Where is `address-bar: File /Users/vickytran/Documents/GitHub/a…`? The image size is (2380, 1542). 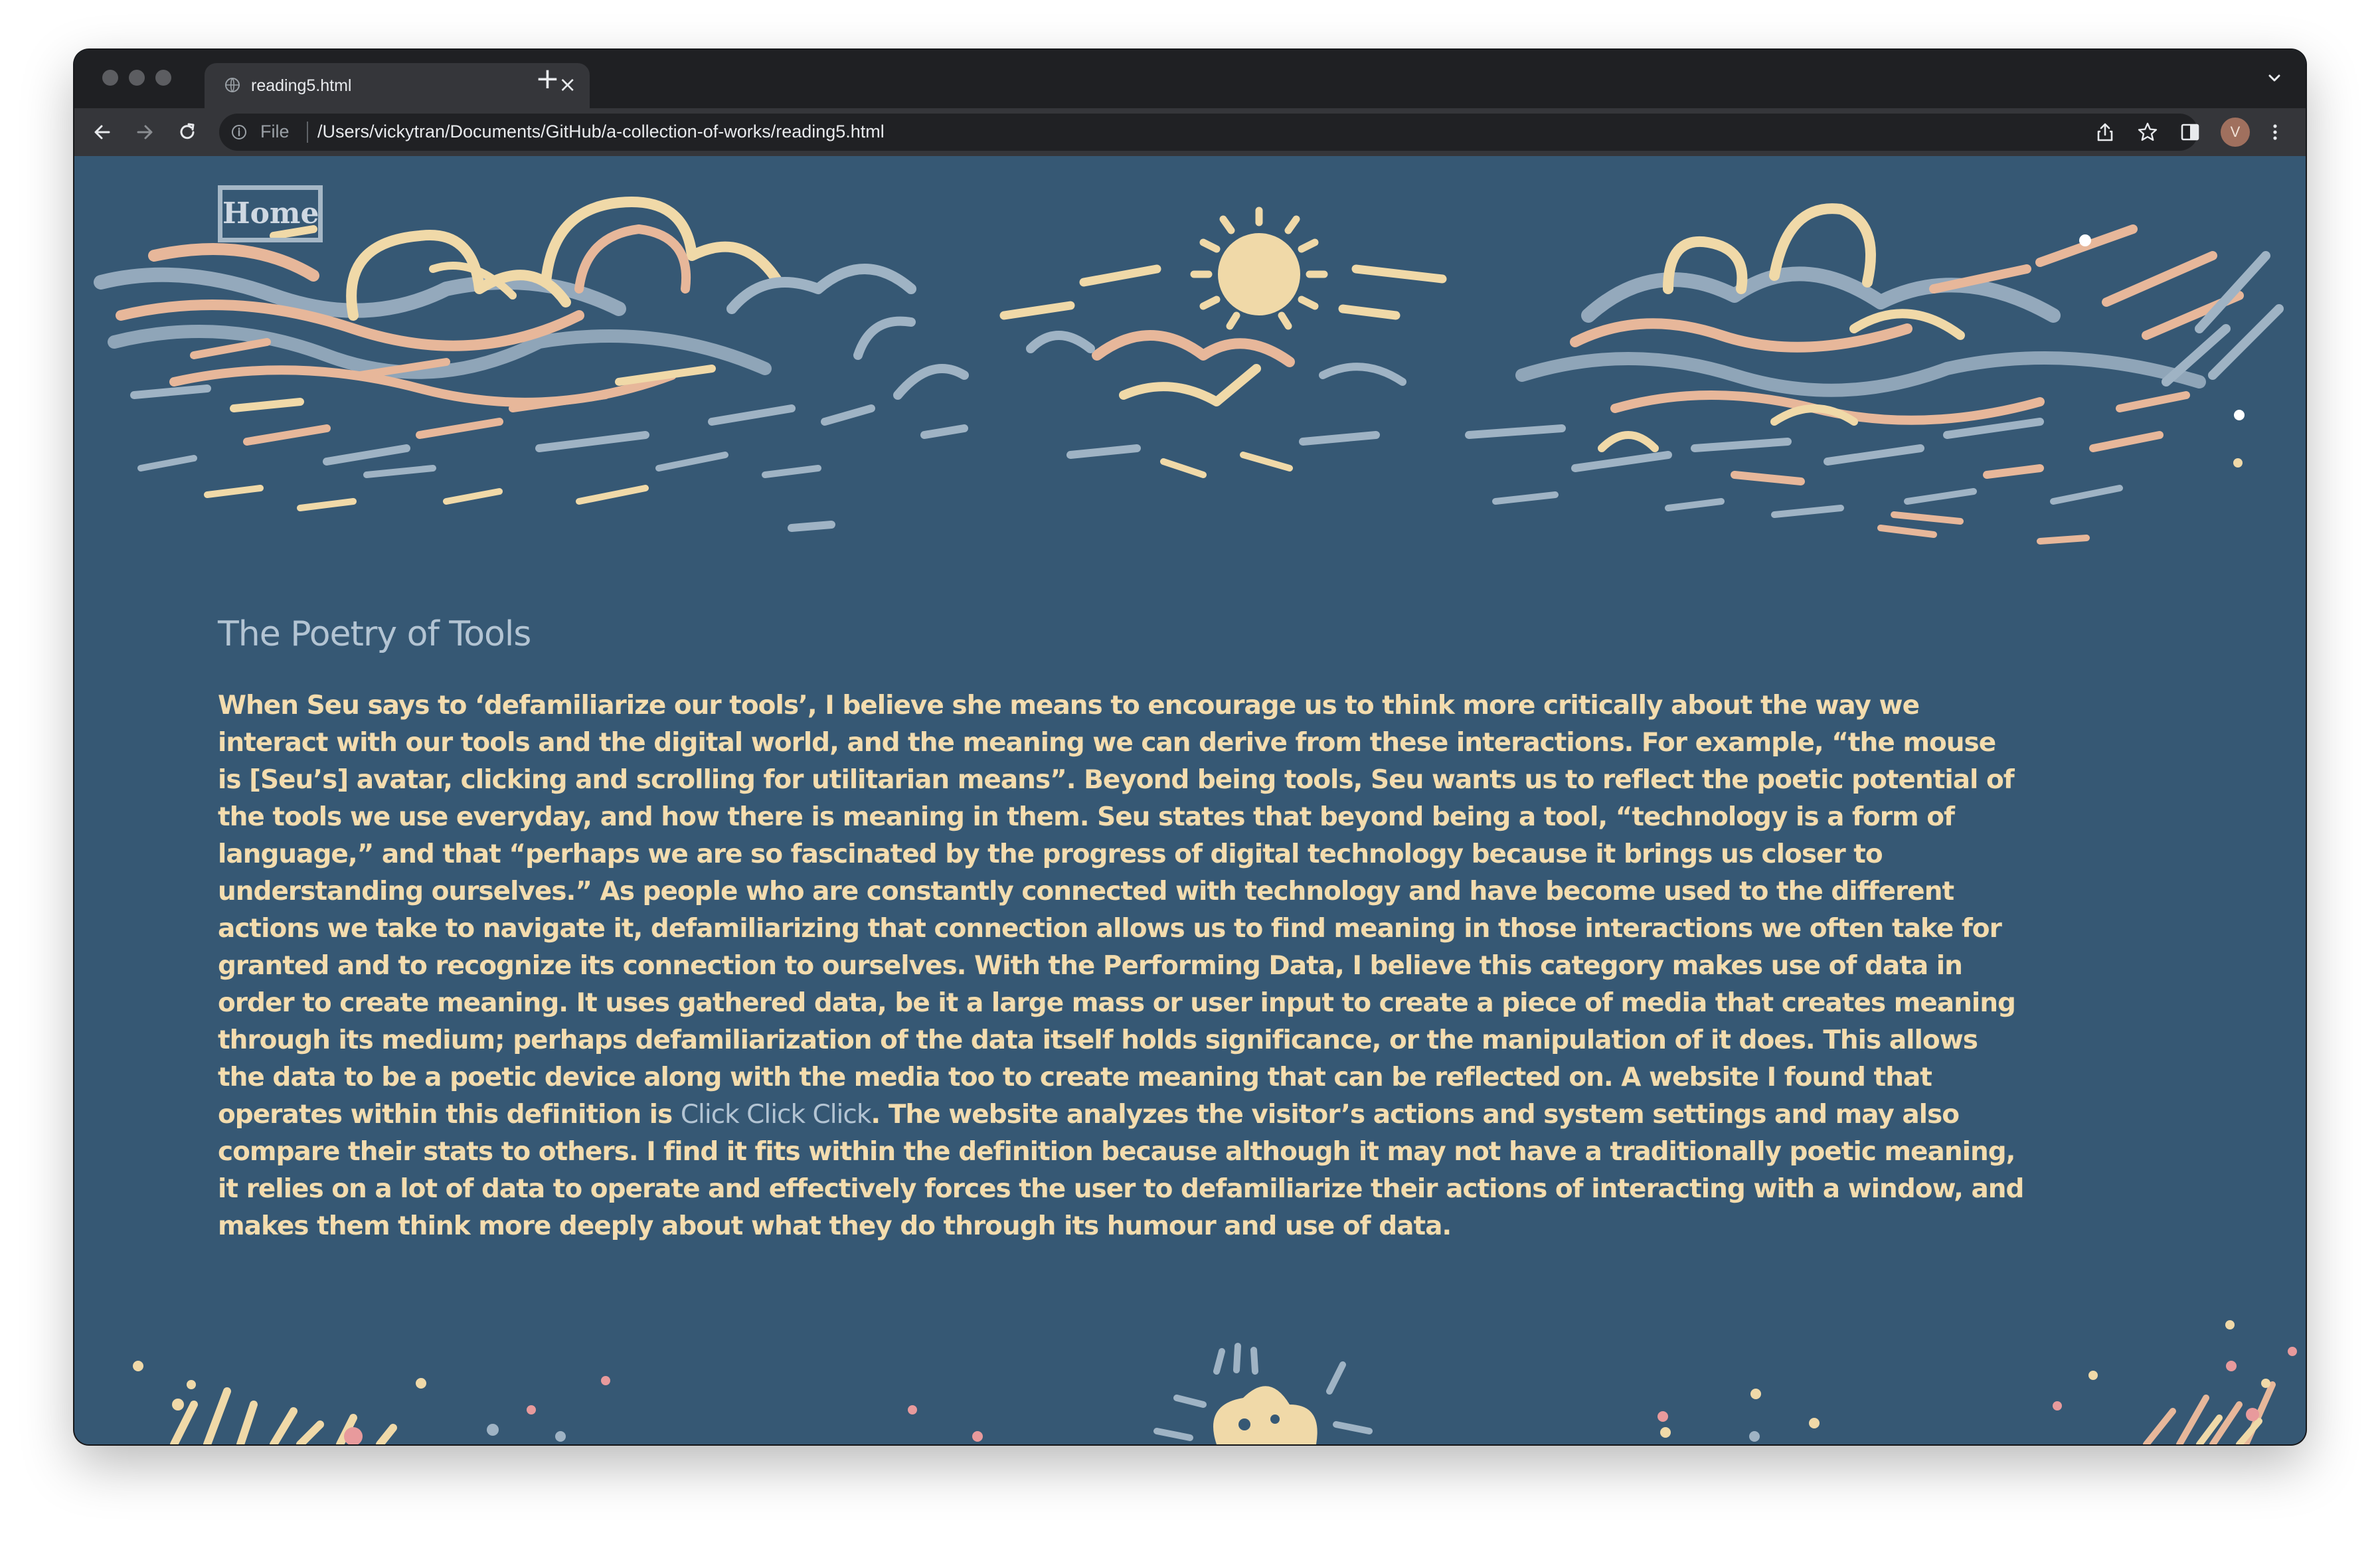
address-bar: File /Users/vickytran/Documents/GitHub/a… is located at coordinates (1208, 132).